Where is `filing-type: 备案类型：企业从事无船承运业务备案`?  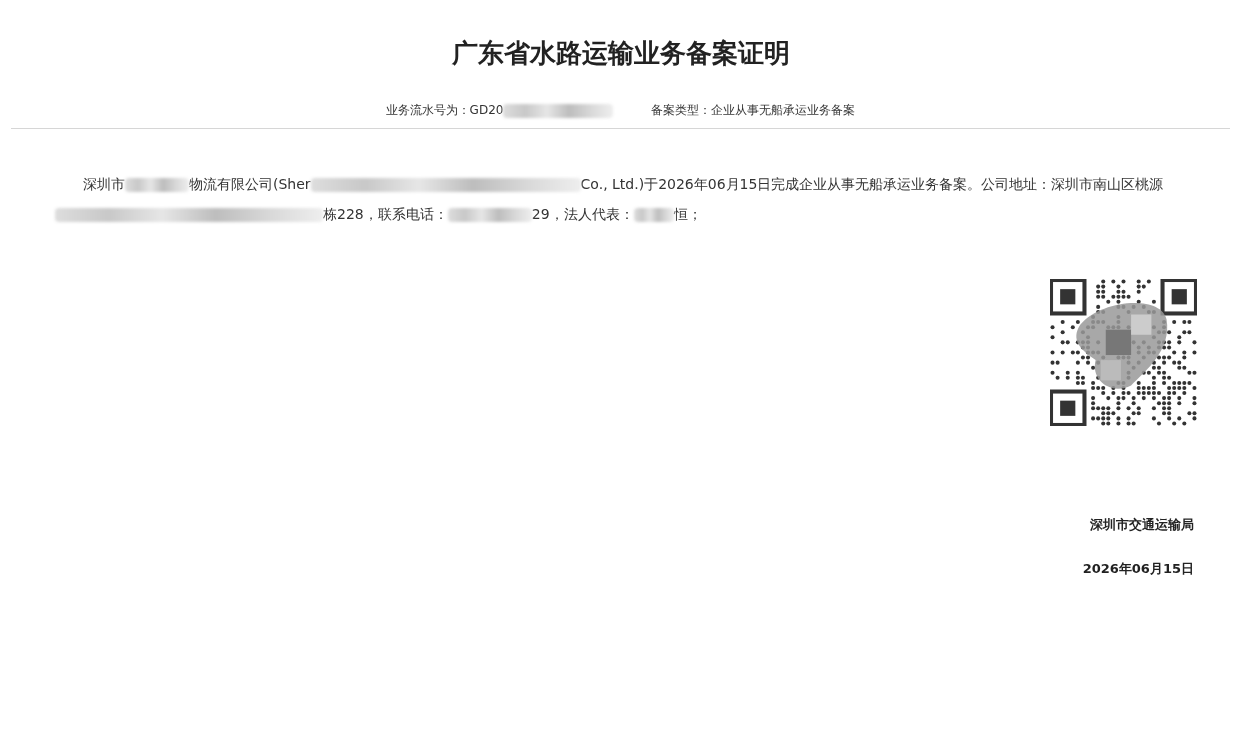
filing-type: 备案类型：企业从事无船承运业务备案 is located at coordinates (753, 110).